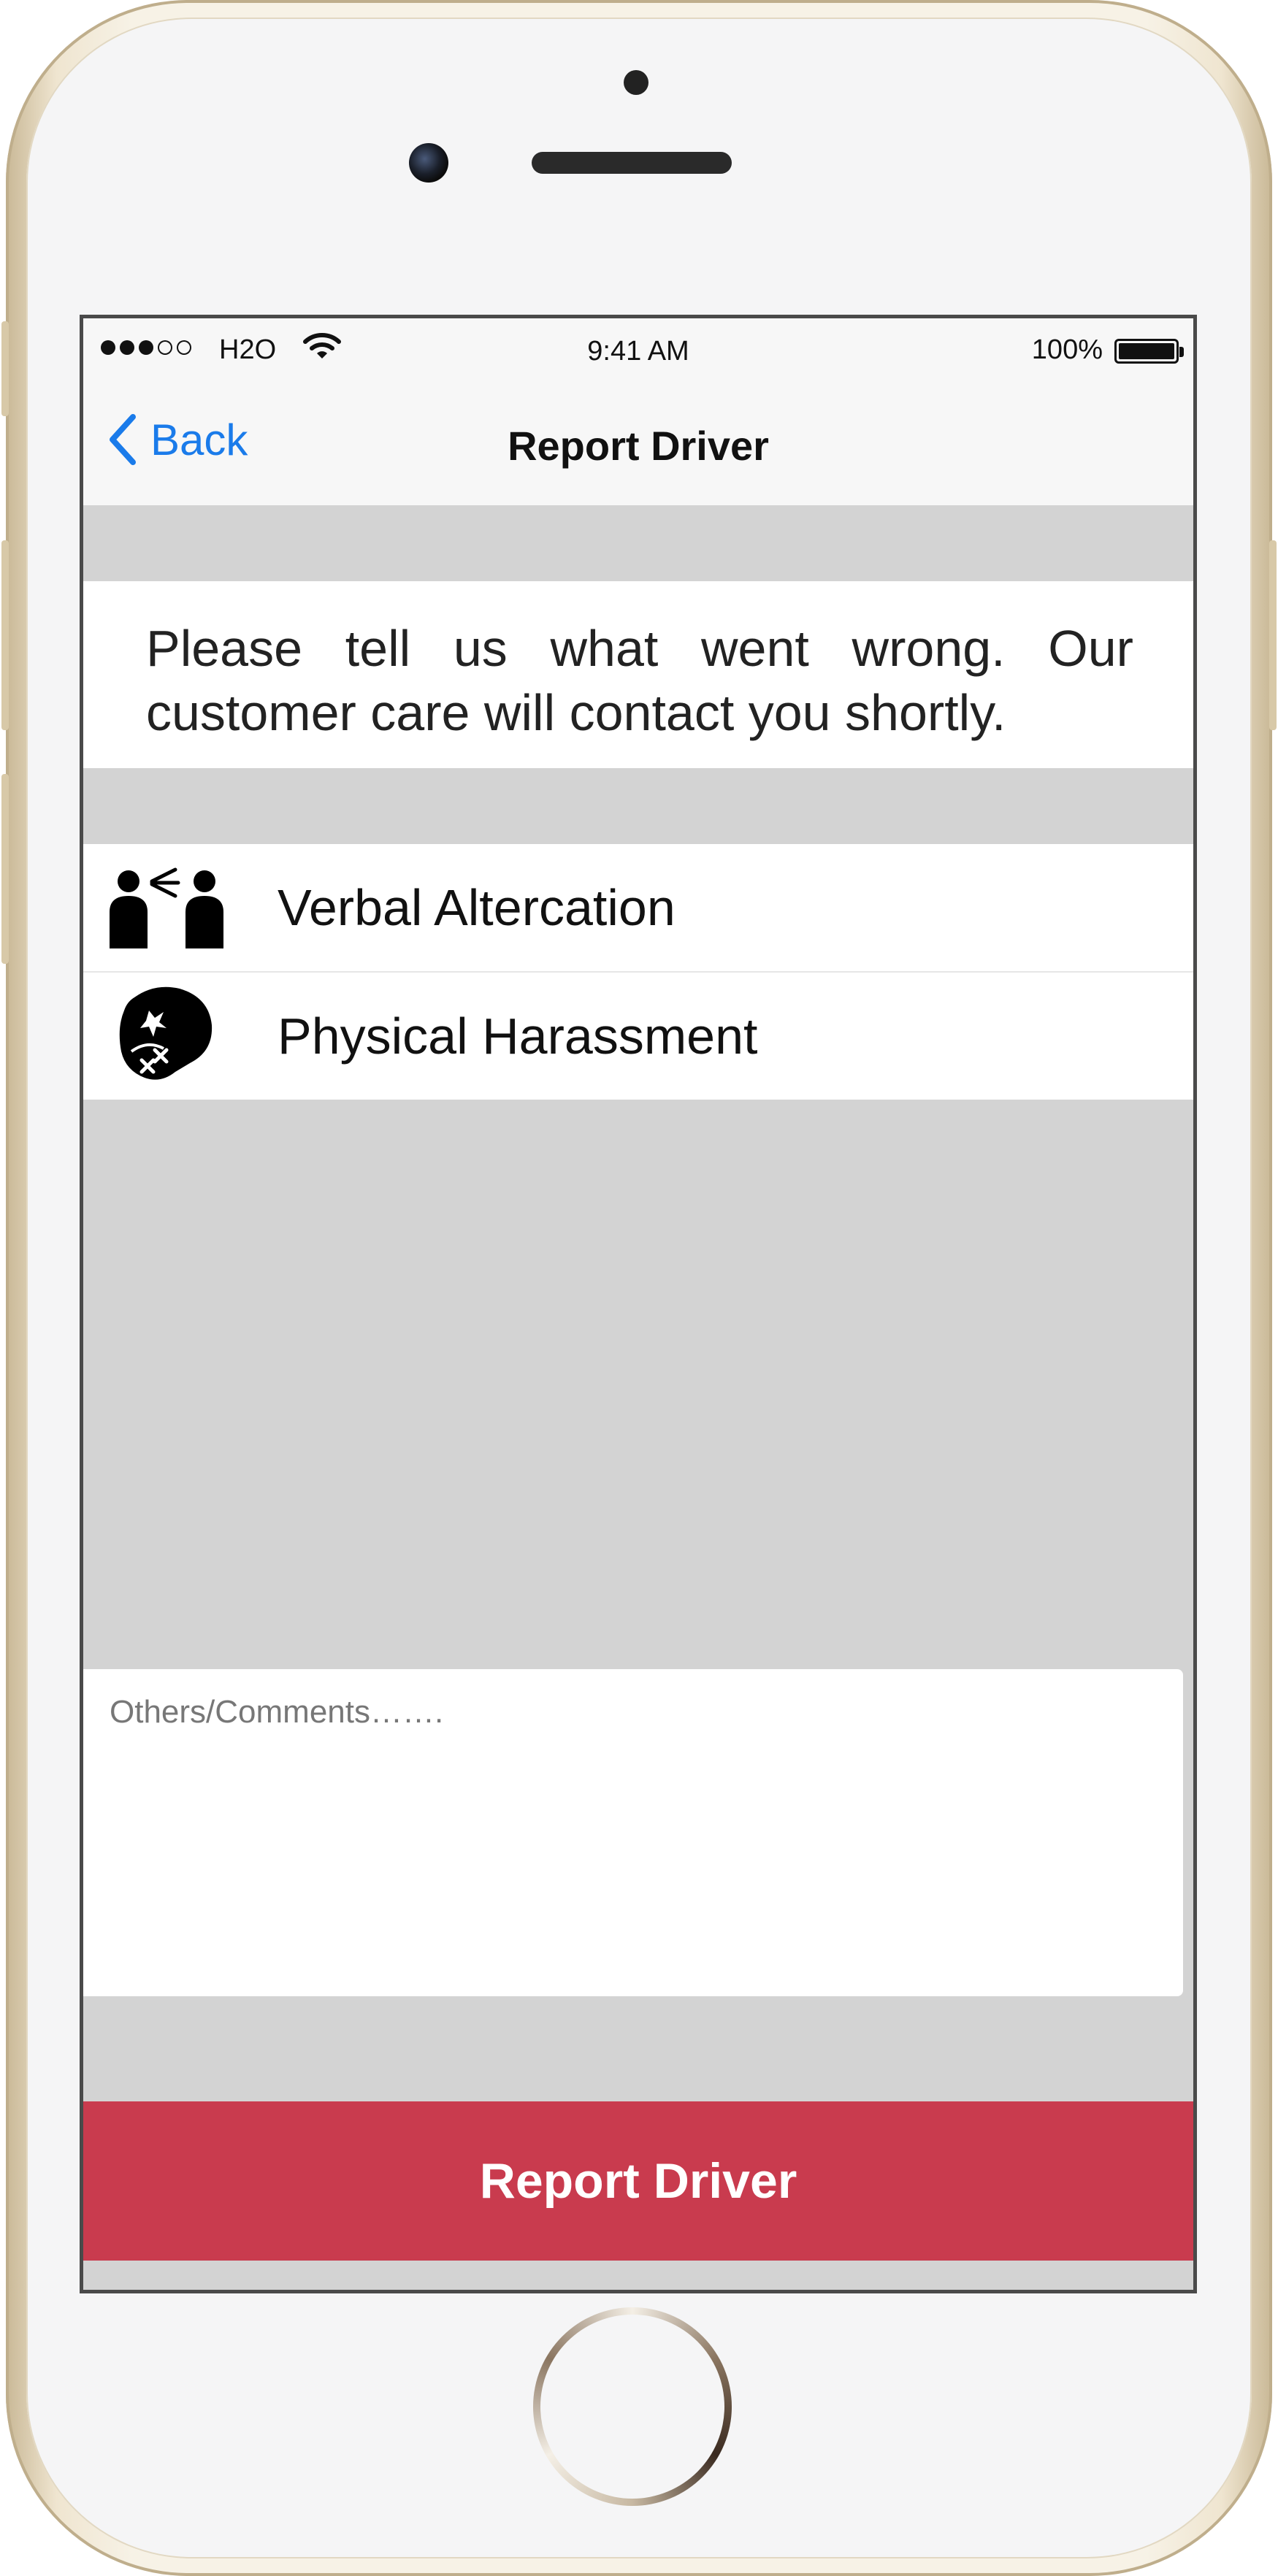 This screenshot has height=2576, width=1278. I want to click on earpiece-speaker, so click(632, 163).